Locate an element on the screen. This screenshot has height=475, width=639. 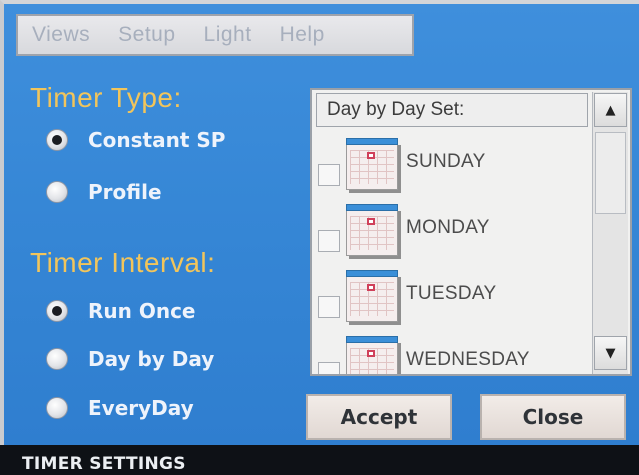
day-label-sunday: SUNDAY is located at coordinates (446, 161).